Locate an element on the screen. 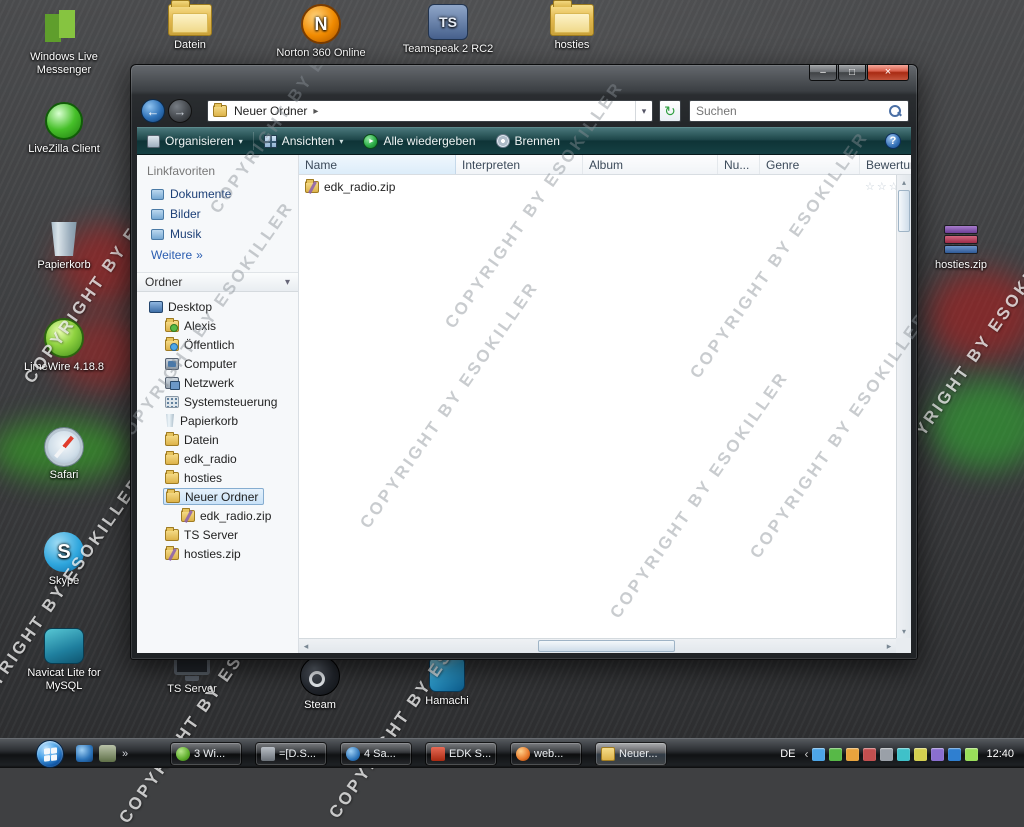 This screenshot has width=1024, height=827. desktop-icon-hamachi: Hamachi is located at coordinates (447, 682).